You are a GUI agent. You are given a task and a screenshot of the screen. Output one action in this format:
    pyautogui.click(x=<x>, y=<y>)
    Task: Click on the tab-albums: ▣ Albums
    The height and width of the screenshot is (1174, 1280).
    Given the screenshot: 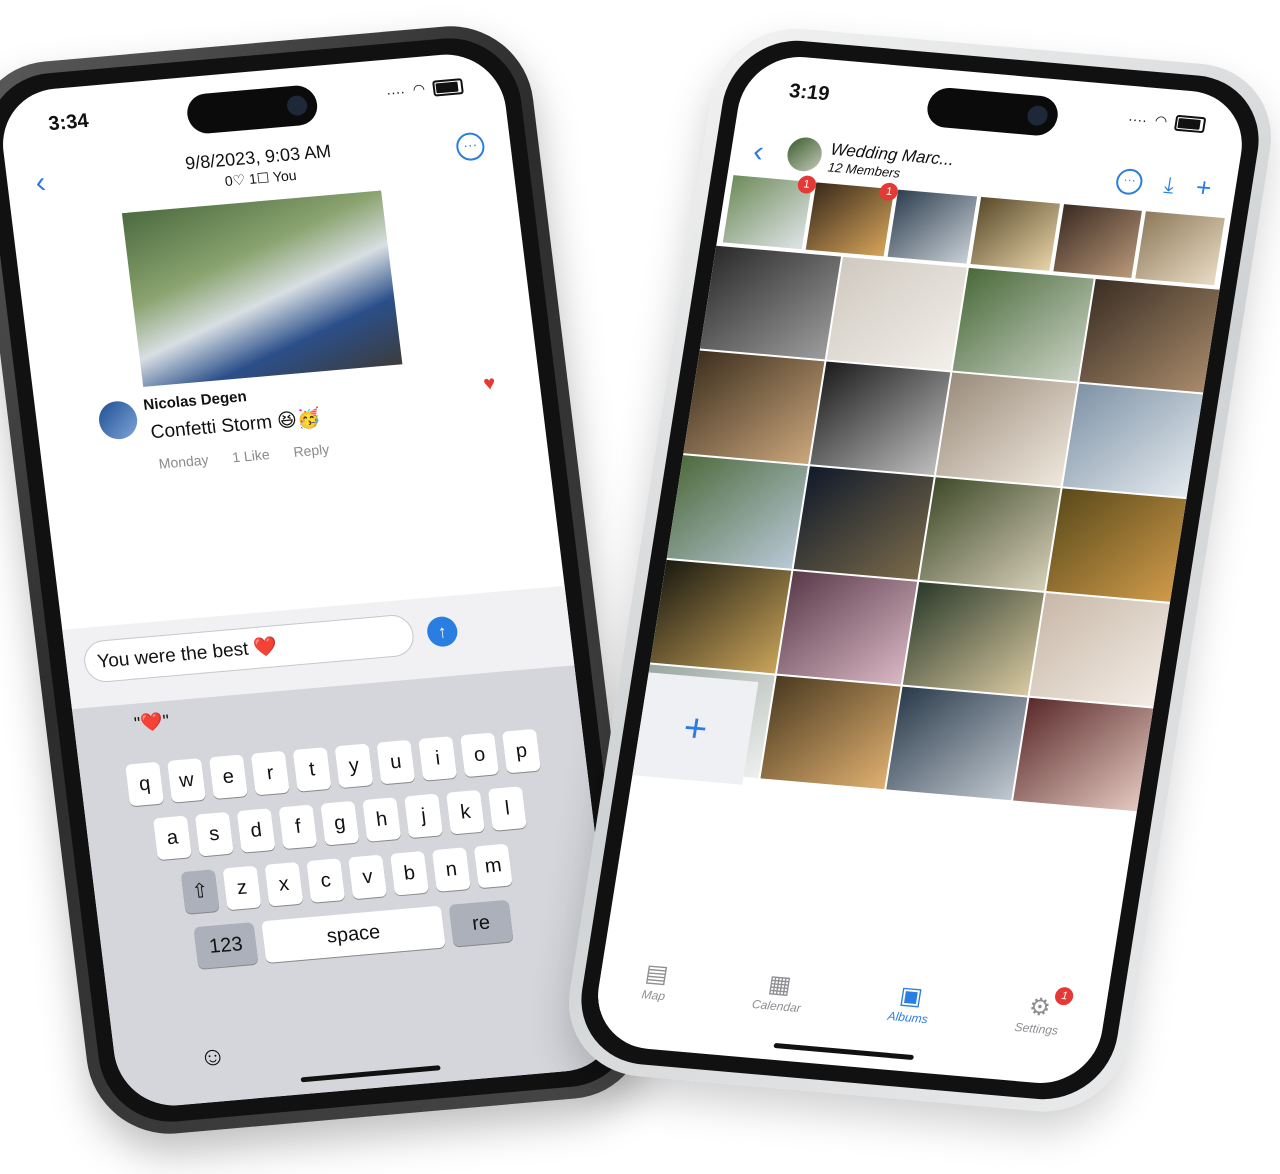 What is the action you would take?
    pyautogui.click(x=910, y=1003)
    